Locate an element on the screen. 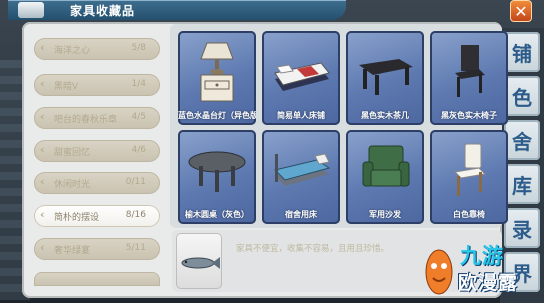  fish-item-icon is located at coordinates (200, 263).